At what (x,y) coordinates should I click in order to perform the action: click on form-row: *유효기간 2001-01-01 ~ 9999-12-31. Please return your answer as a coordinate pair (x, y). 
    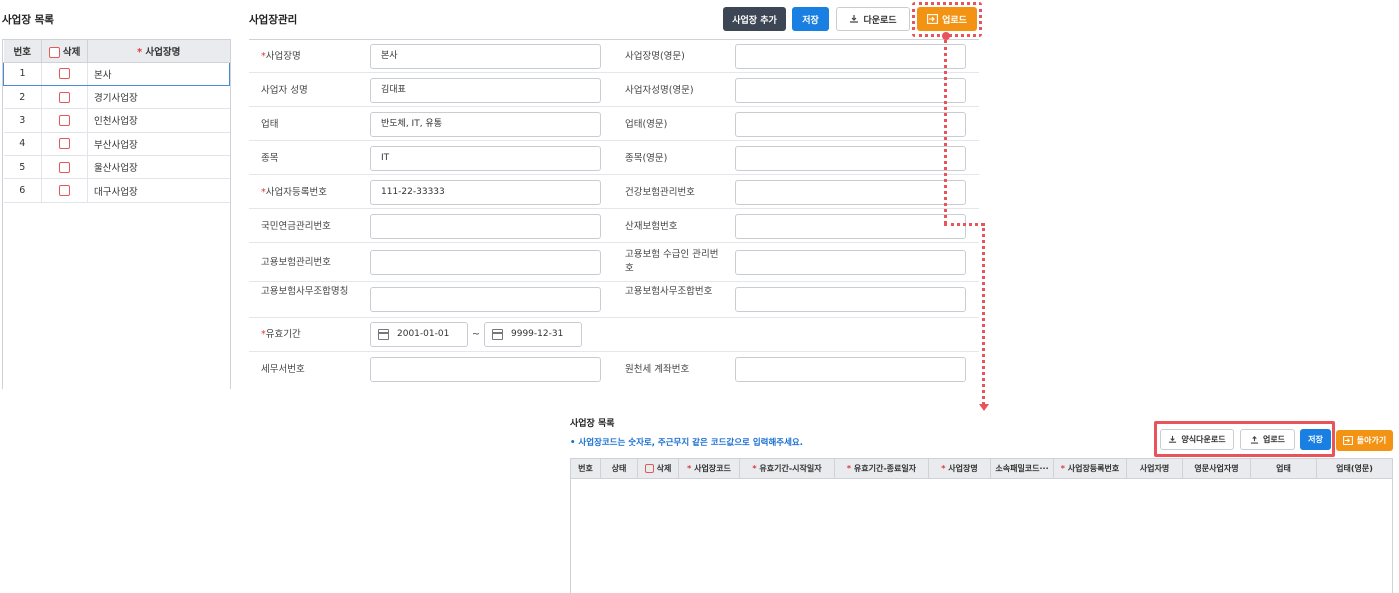
    Looking at the image, I should click on (614, 335).